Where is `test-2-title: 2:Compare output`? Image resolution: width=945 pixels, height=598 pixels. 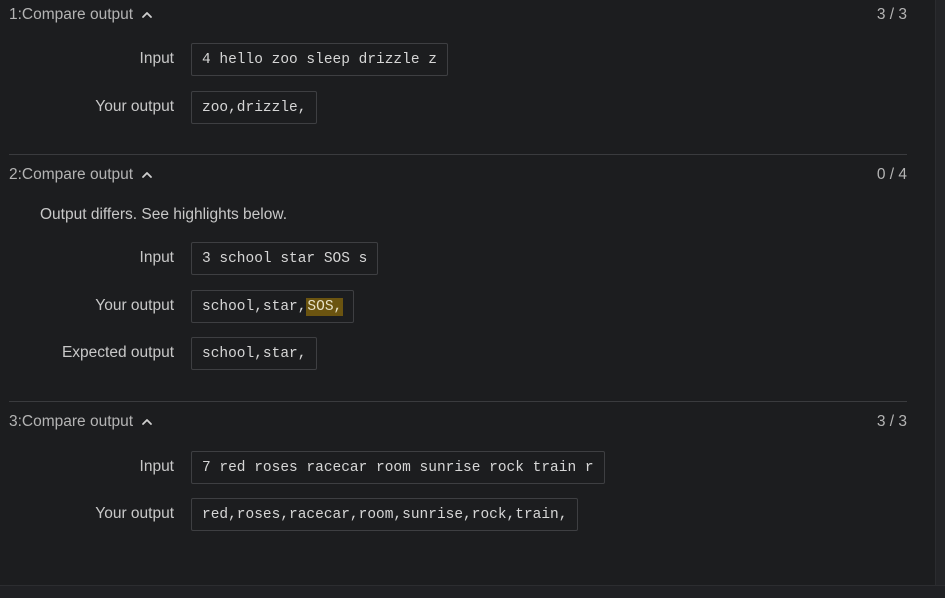 test-2-title: 2:Compare output is located at coordinates (71, 174).